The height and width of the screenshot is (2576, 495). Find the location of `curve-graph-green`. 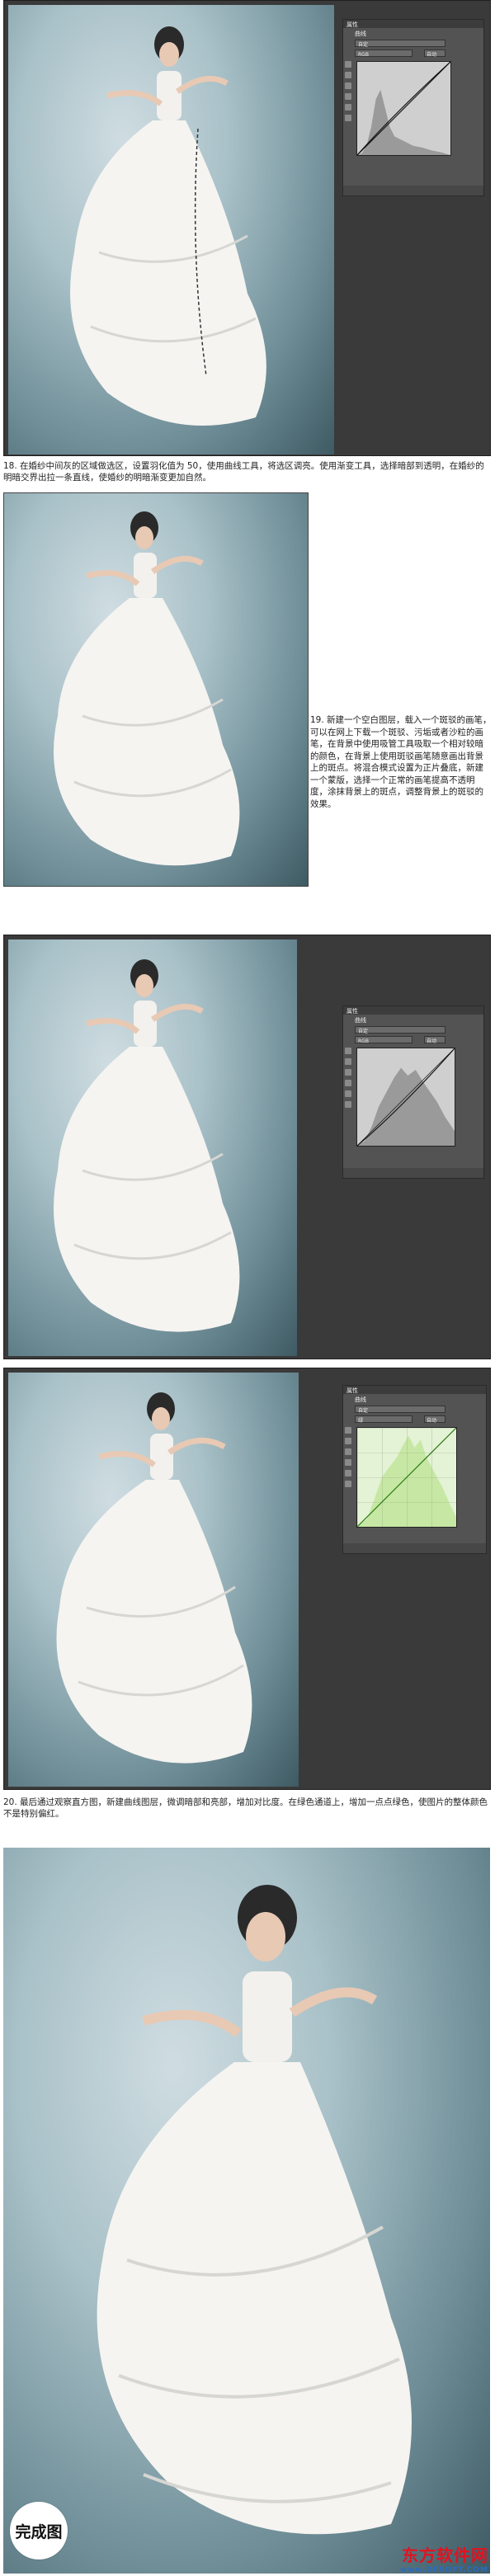

curve-graph-green is located at coordinates (406, 1477).